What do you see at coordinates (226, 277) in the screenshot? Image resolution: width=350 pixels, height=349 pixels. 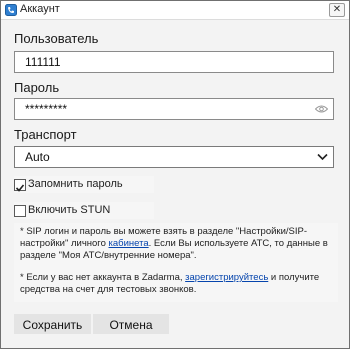 I see `register-link: зарегистрируйтесь` at bounding box center [226, 277].